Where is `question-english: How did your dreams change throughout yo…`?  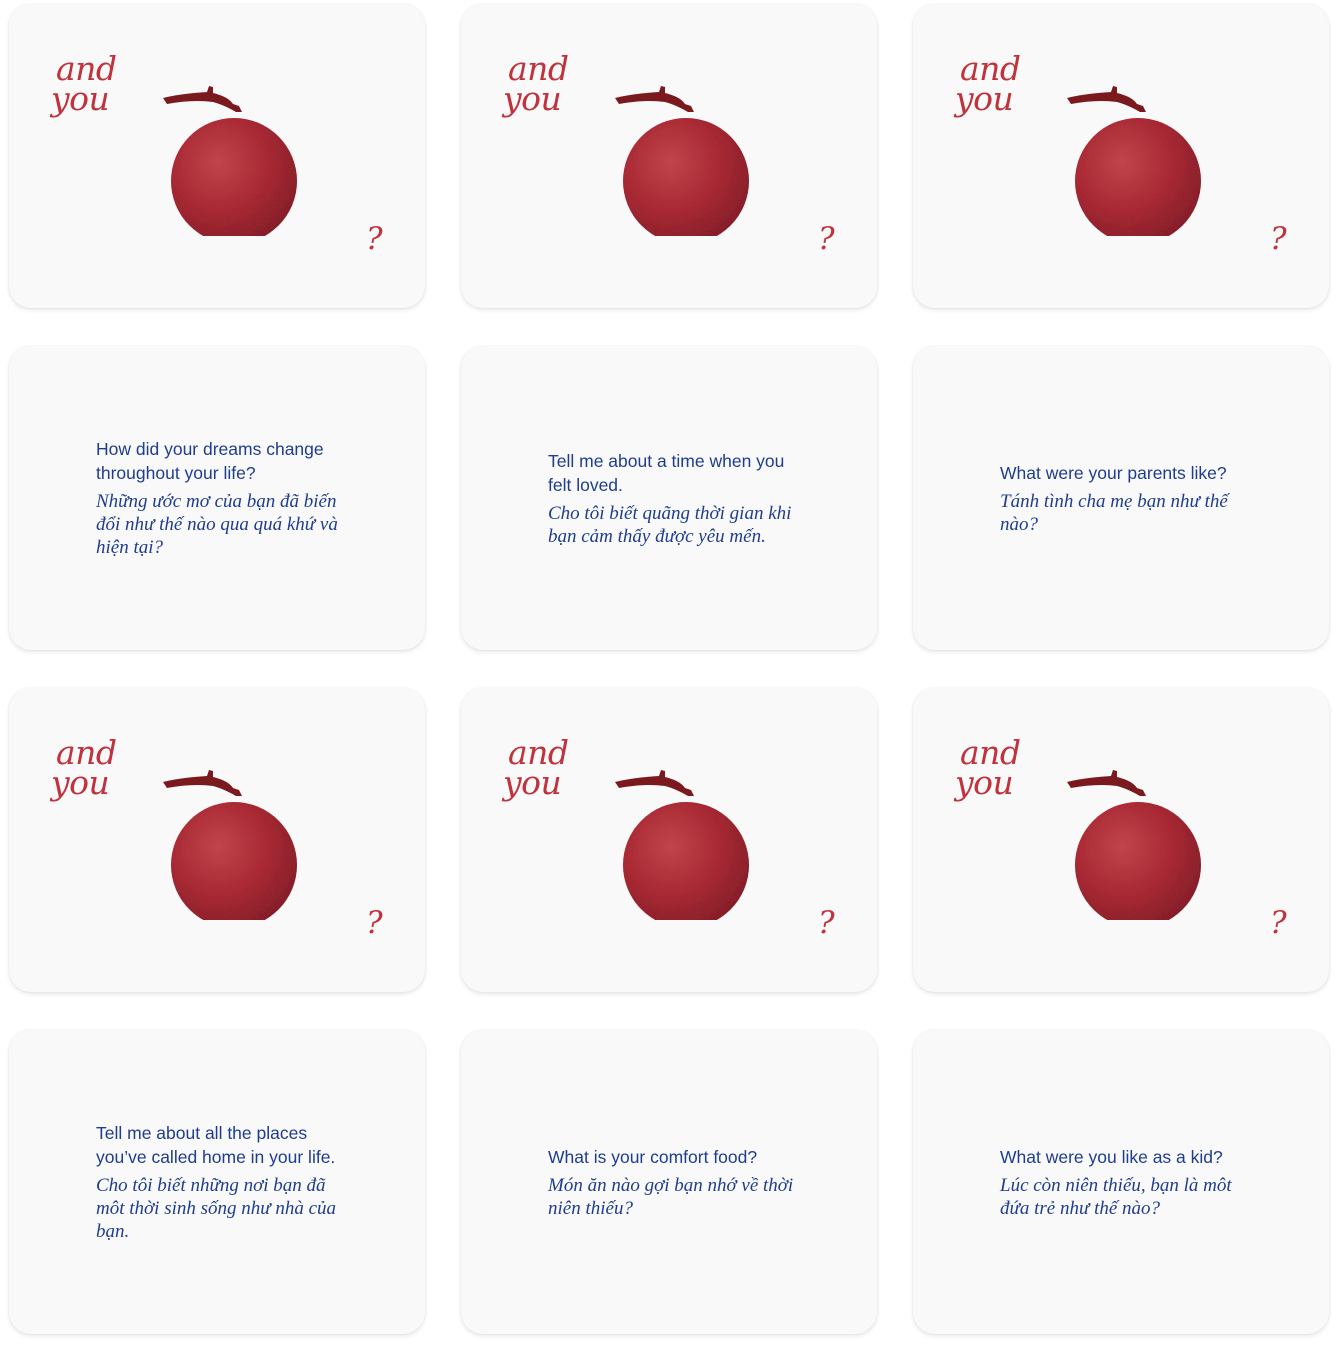
question-english: How did your dreams change throughout yo… is located at coordinates (210, 461).